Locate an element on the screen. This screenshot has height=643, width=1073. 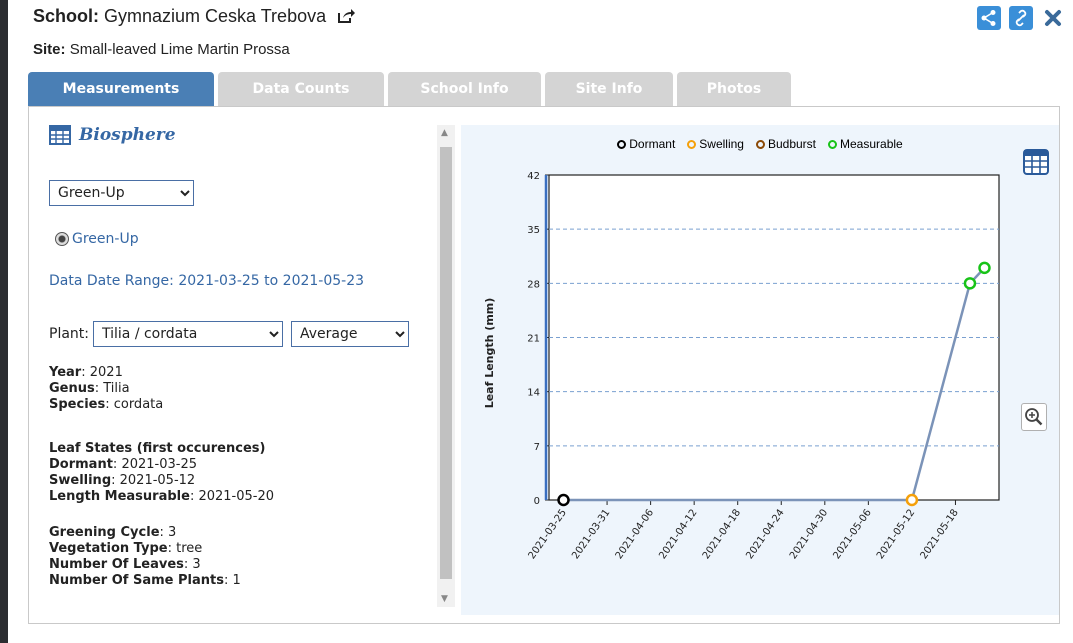
school-heading: School: Gymnazium Ceska Trebova is located at coordinates (194, 17).